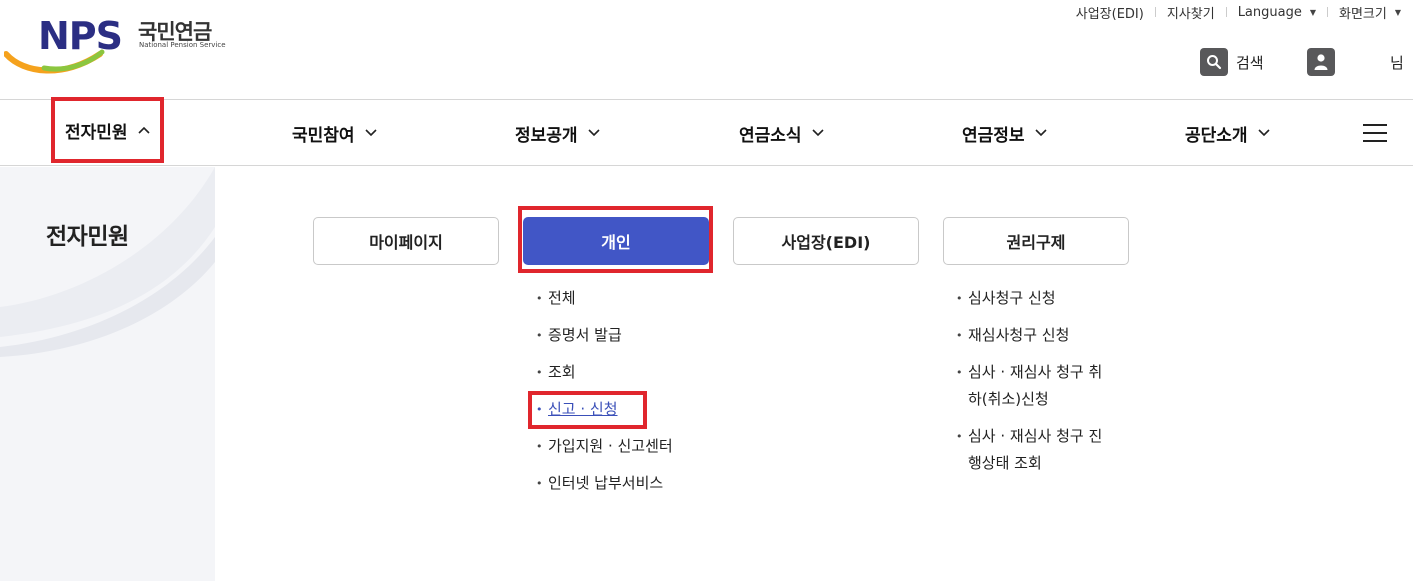 This screenshot has height=581, width=1413. What do you see at coordinates (1363, 14) in the screenshot?
I see `util-font-size-label: 화면크기` at bounding box center [1363, 14].